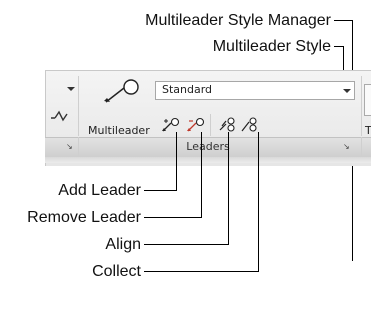 Image resolution: width=371 pixels, height=314 pixels. I want to click on linear-dimension-icon, so click(60, 116).